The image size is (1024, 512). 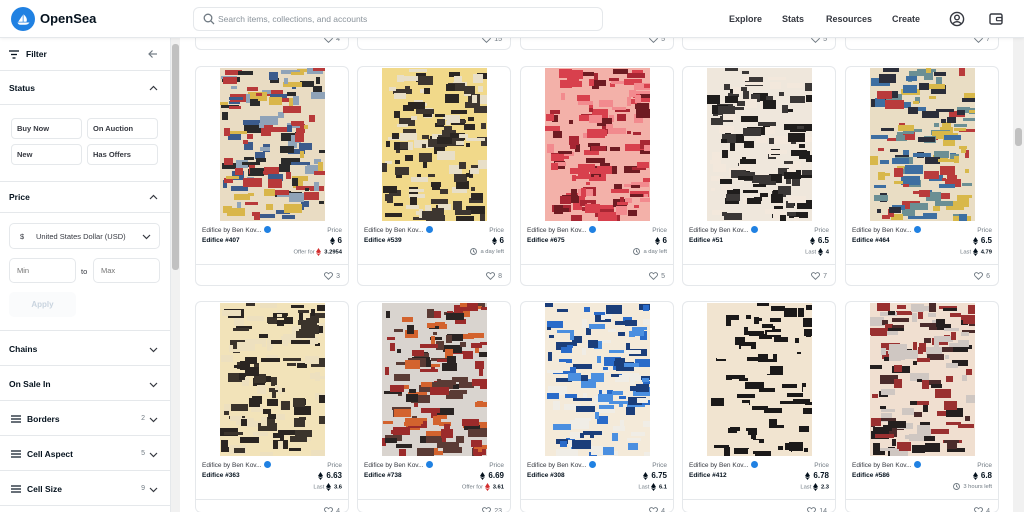 I want to click on artwork-image, so click(x=759, y=144).